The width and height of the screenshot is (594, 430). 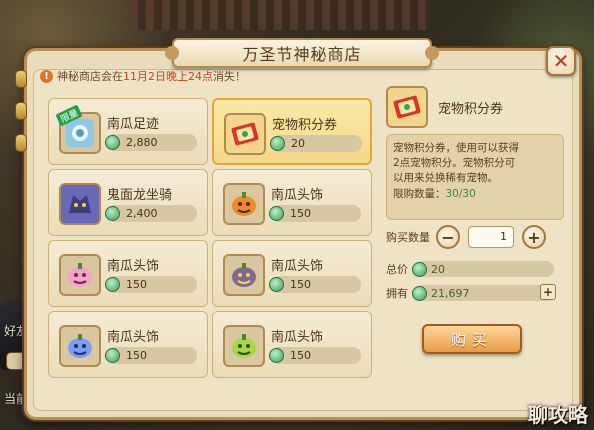 I want to click on watermark: 聊攻略, so click(x=558, y=415).